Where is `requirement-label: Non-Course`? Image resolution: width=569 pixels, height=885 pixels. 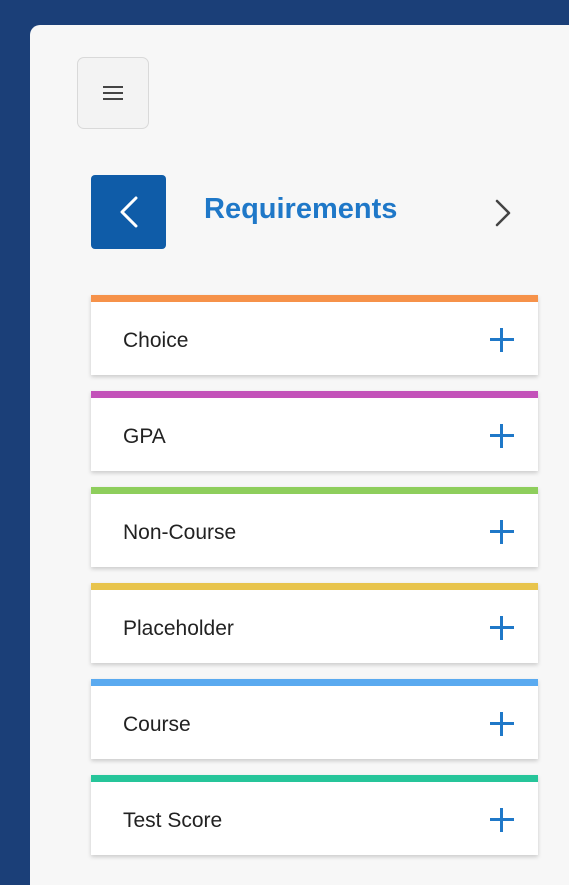 requirement-label: Non-Course is located at coordinates (180, 532).